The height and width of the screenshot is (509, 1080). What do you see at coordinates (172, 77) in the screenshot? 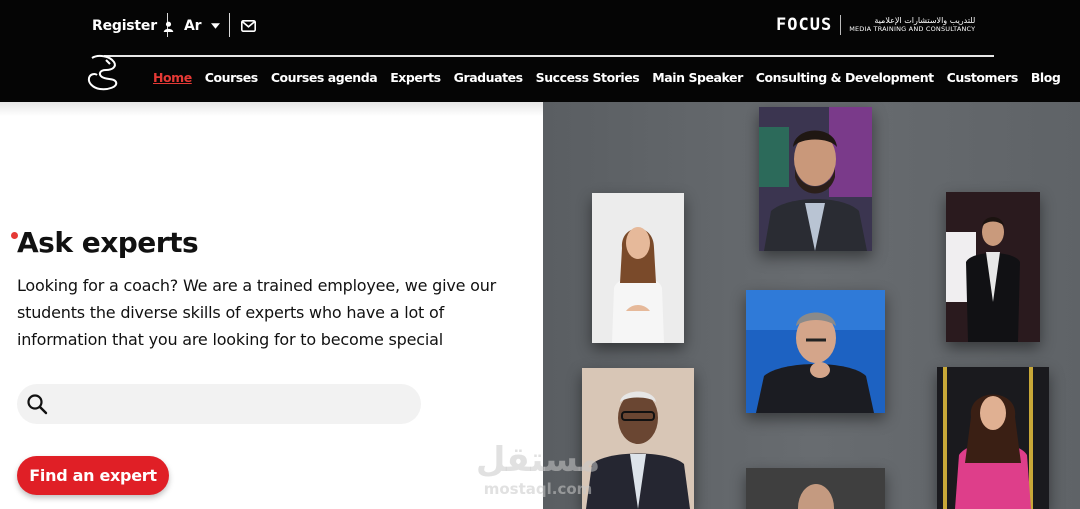
I see `nav-home: Home` at bounding box center [172, 77].